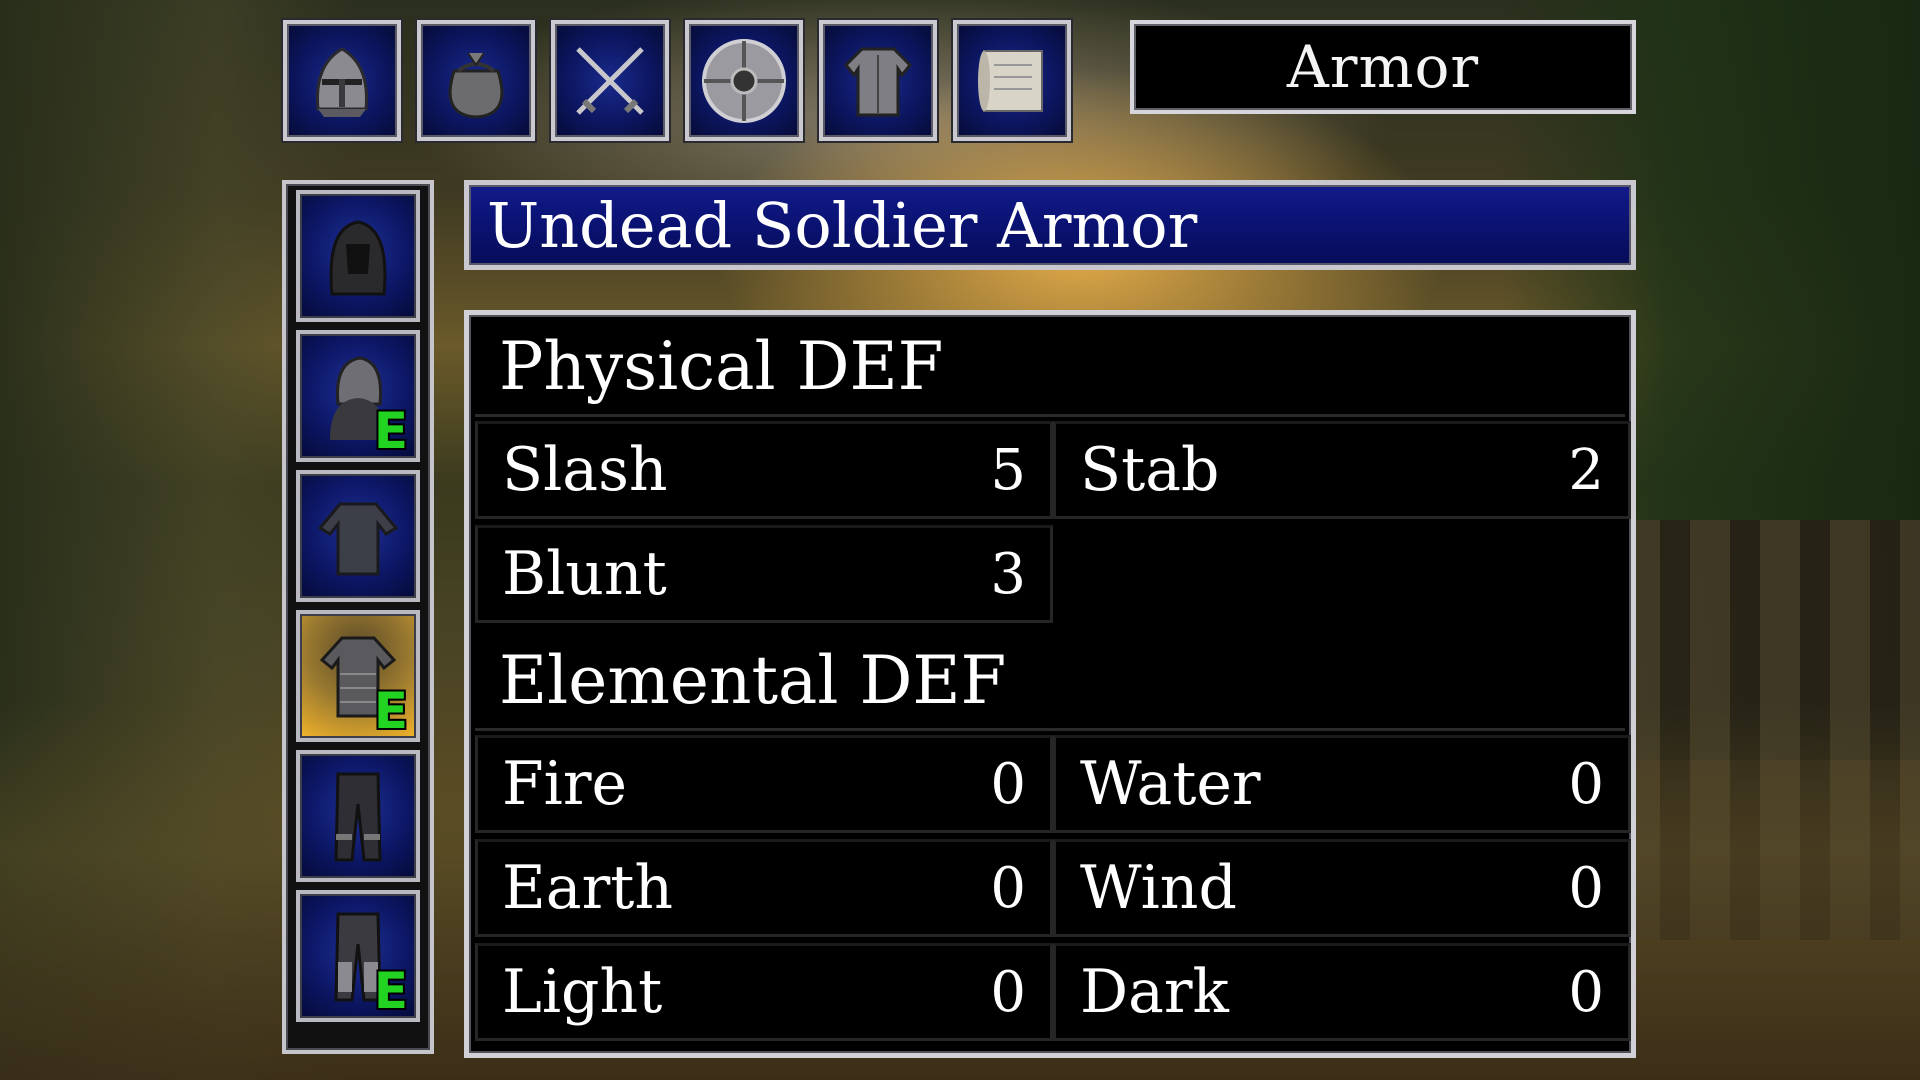 The height and width of the screenshot is (1080, 1920). I want to click on elemental-def-heading: Elemental DEF, so click(1050, 682).